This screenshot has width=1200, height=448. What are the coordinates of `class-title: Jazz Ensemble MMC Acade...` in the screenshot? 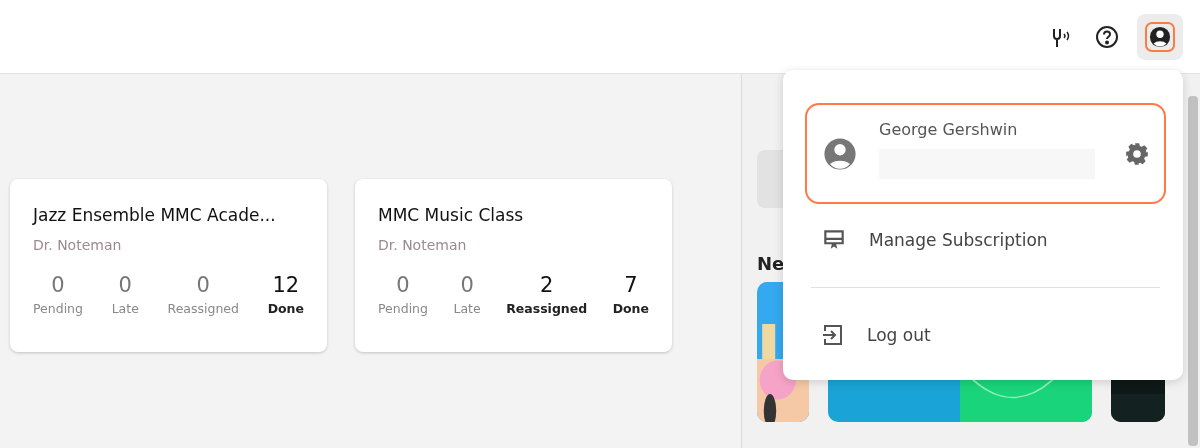 It's located at (155, 215).